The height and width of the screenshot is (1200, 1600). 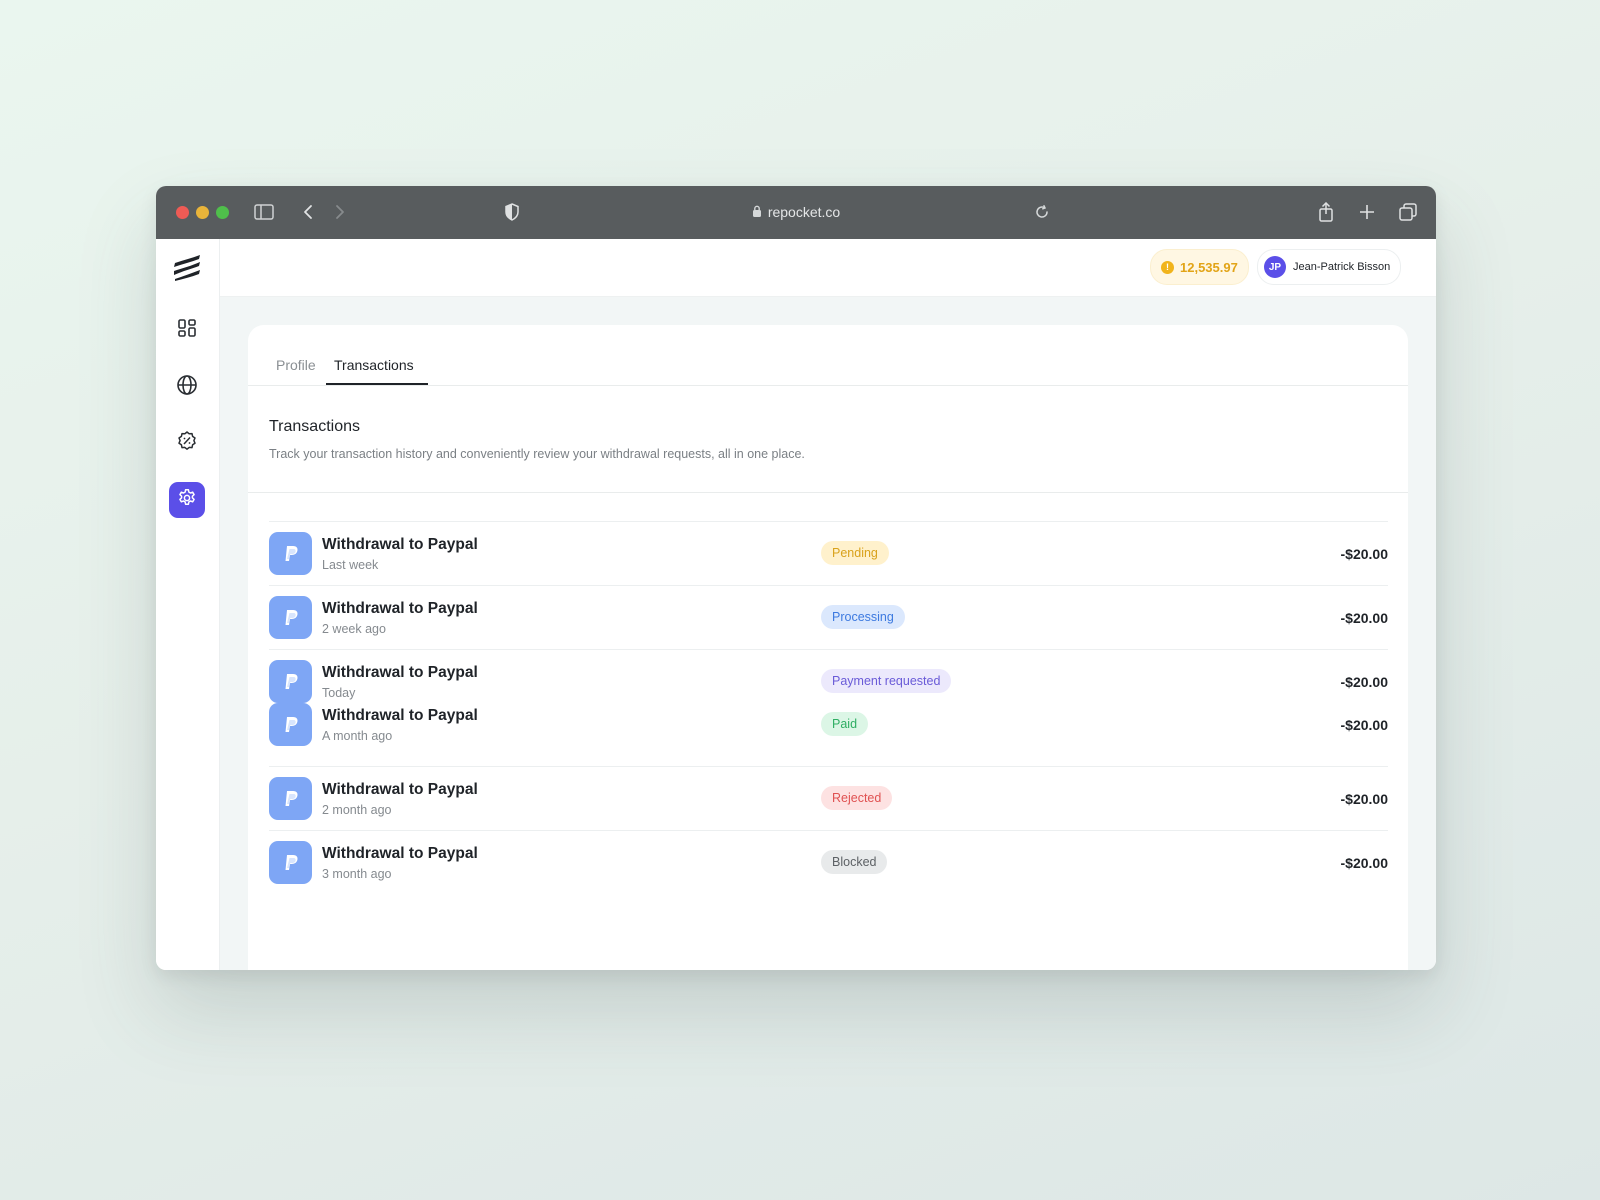 I want to click on user-menu: JP Jean-Patrick Bisson, so click(x=1329, y=267).